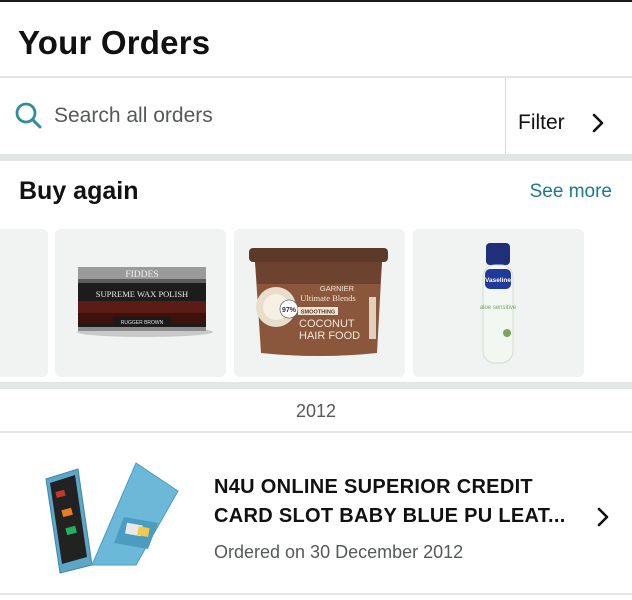 This screenshot has height=600, width=632. I want to click on wax-polish-tin-image: FIDDES SUPREME WAX POLISH RUGGER BROWN, so click(145, 302).